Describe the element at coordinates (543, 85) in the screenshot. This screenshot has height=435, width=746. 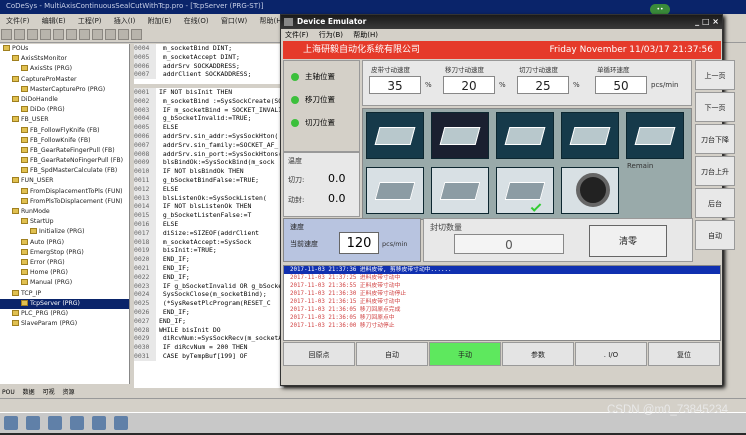
I see `speed-input-cut-knife: 25` at that location.